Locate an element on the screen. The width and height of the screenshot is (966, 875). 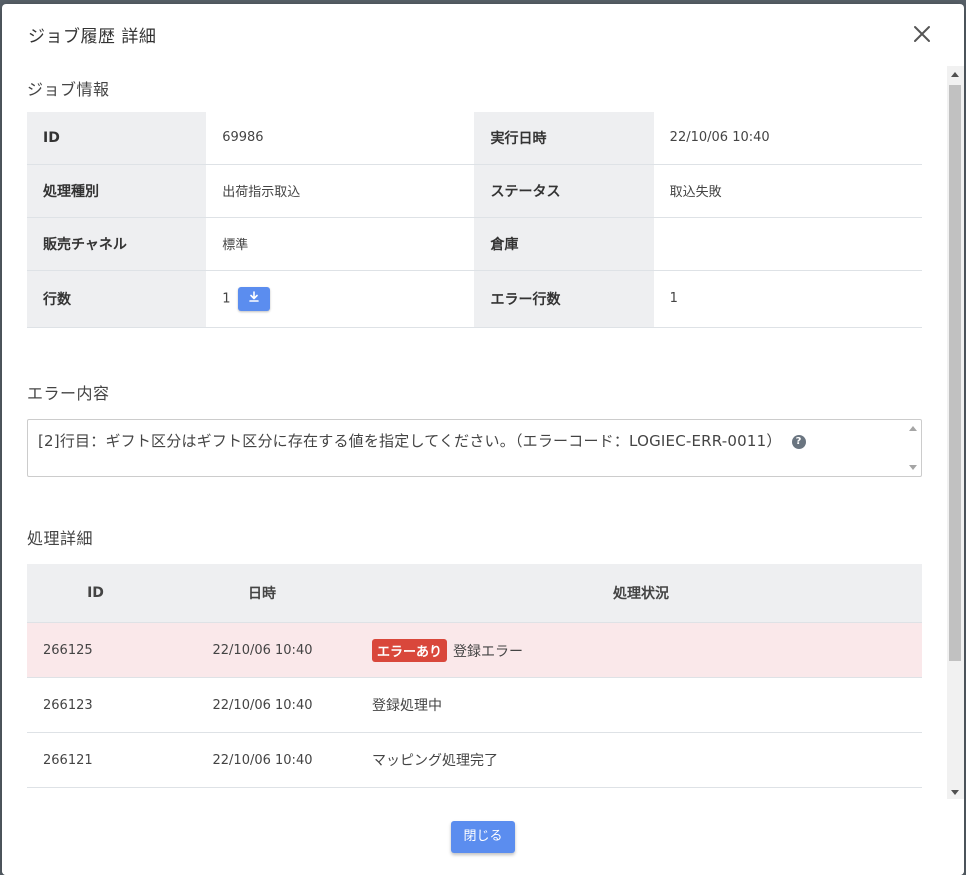
modal-header: ジョブ履歴 詳細 is located at coordinates (483, 34).